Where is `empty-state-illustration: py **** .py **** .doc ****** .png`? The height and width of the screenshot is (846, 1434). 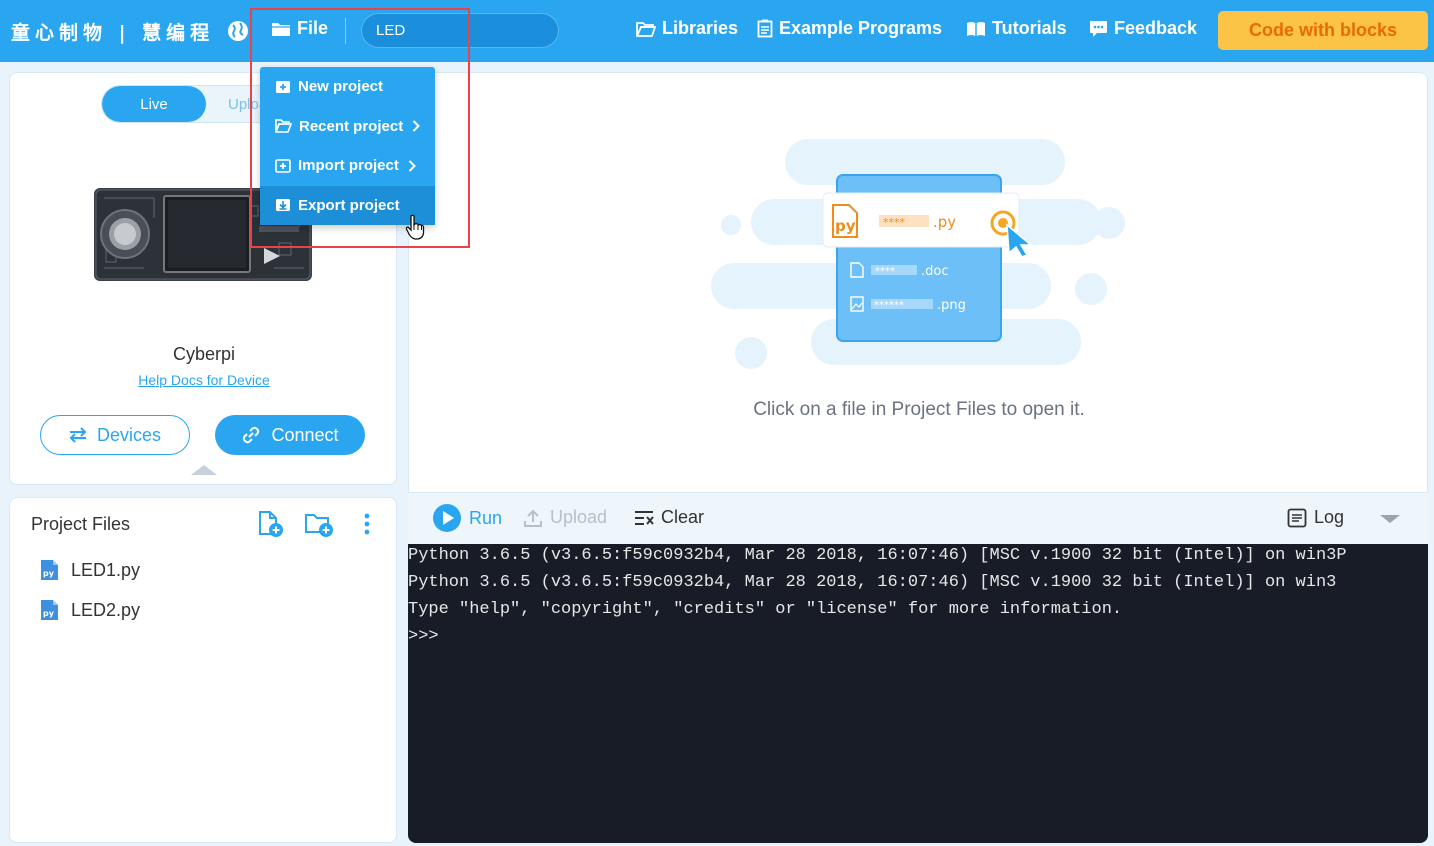
empty-state-illustration: py **** .py **** .doc ****** .png is located at coordinates (918, 254).